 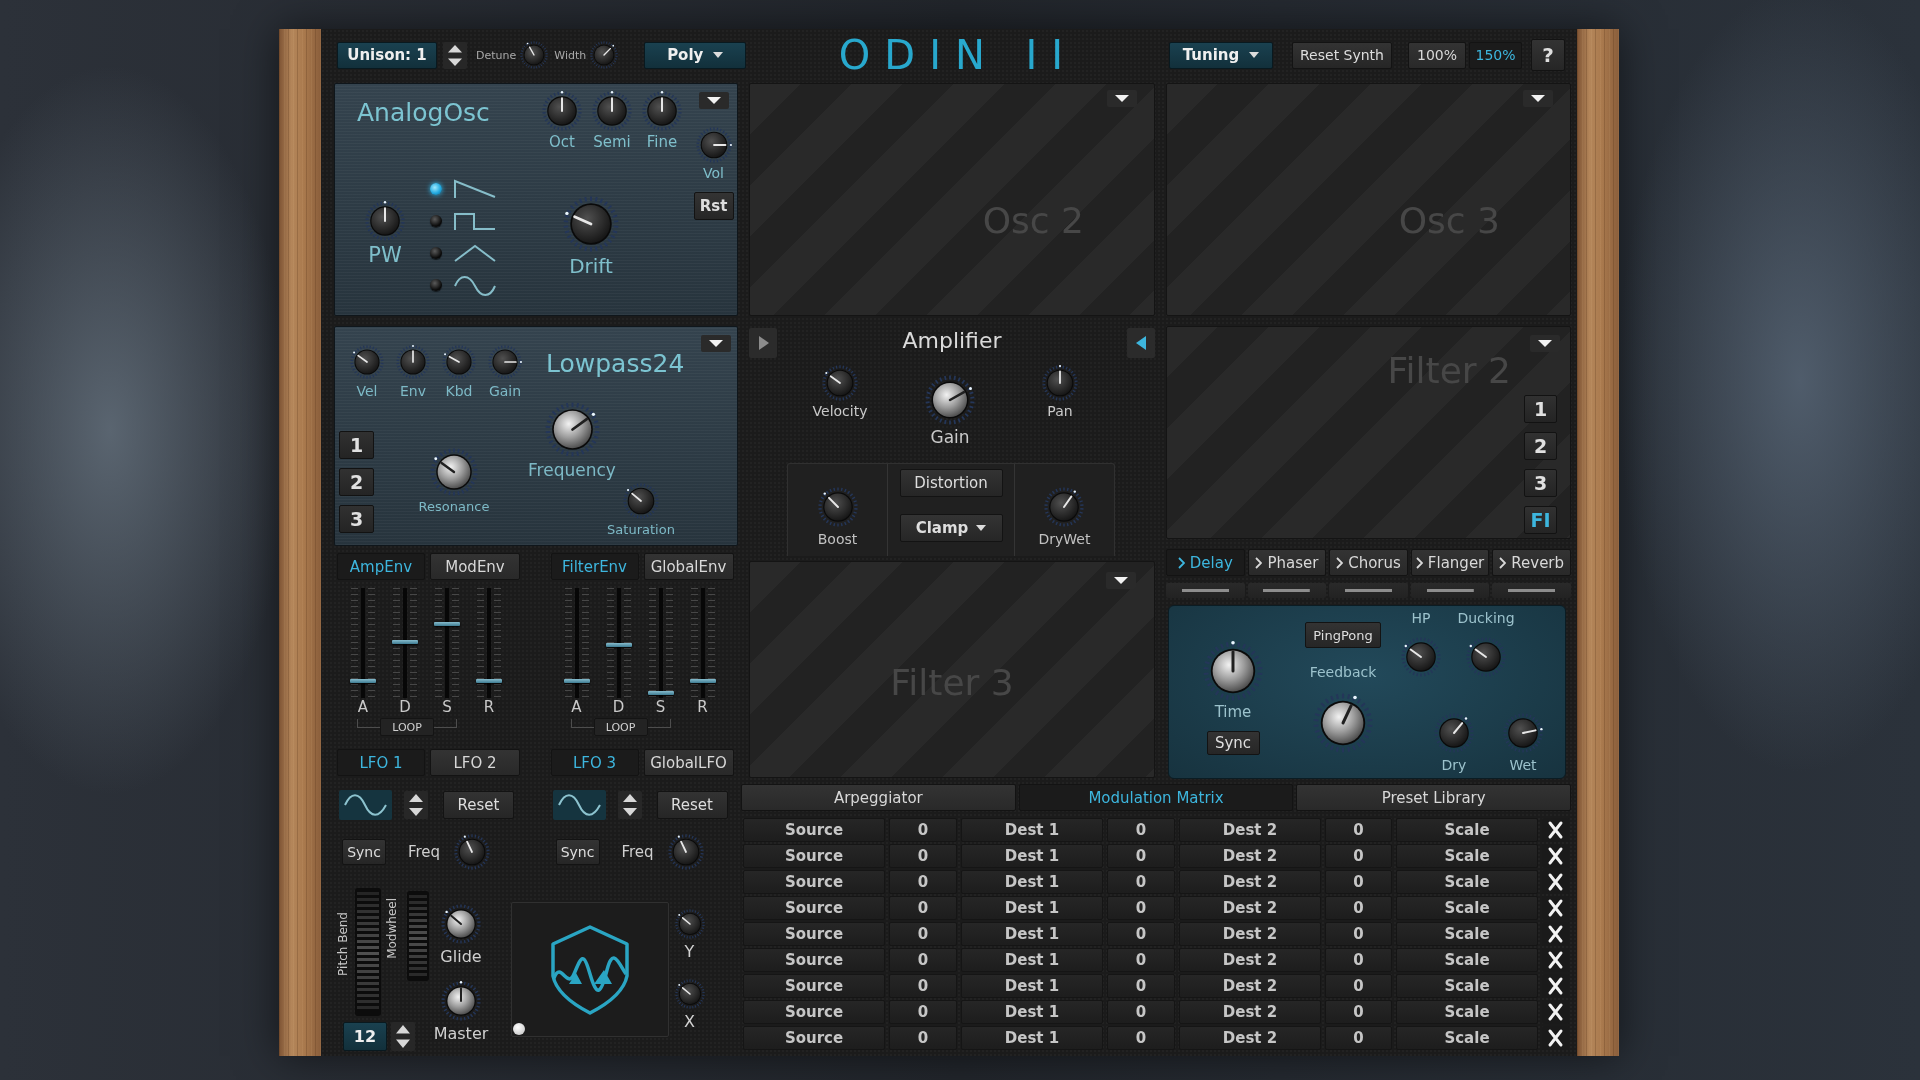 I want to click on filter-route-button: FI, so click(x=1540, y=520).